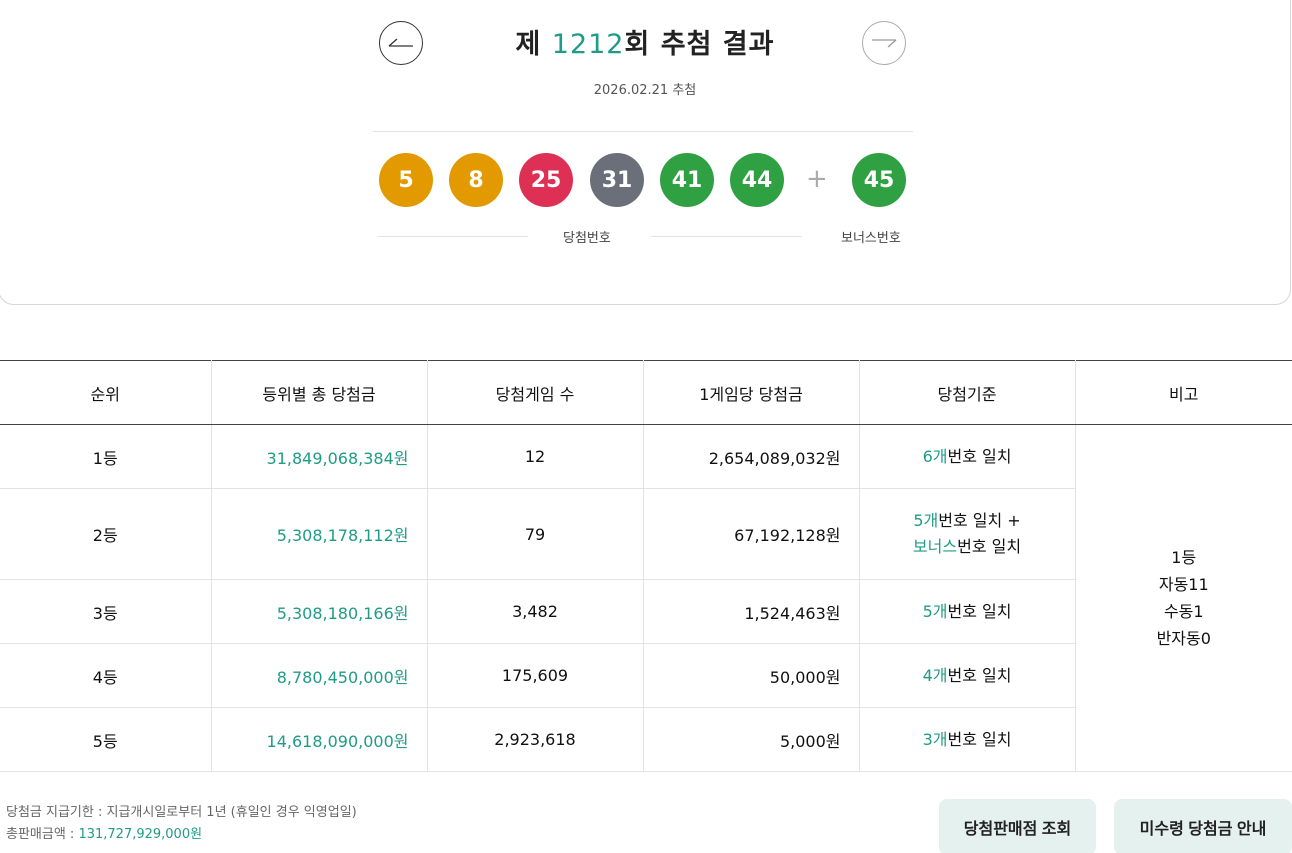  I want to click on prize-per-game-cell: 5,000원, so click(751, 739).